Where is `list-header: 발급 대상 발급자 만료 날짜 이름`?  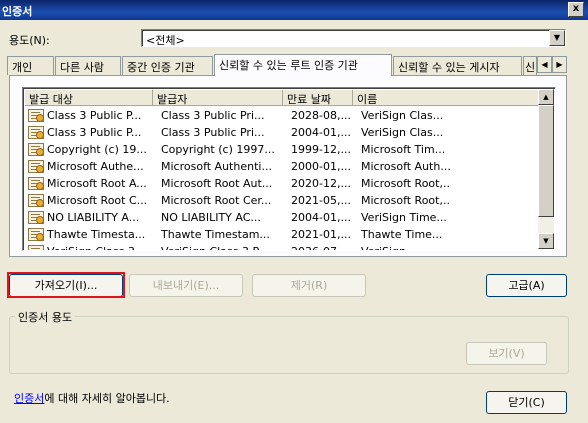
list-header: 발급 대상 발급자 만료 날짜 이름 is located at coordinates (282, 98).